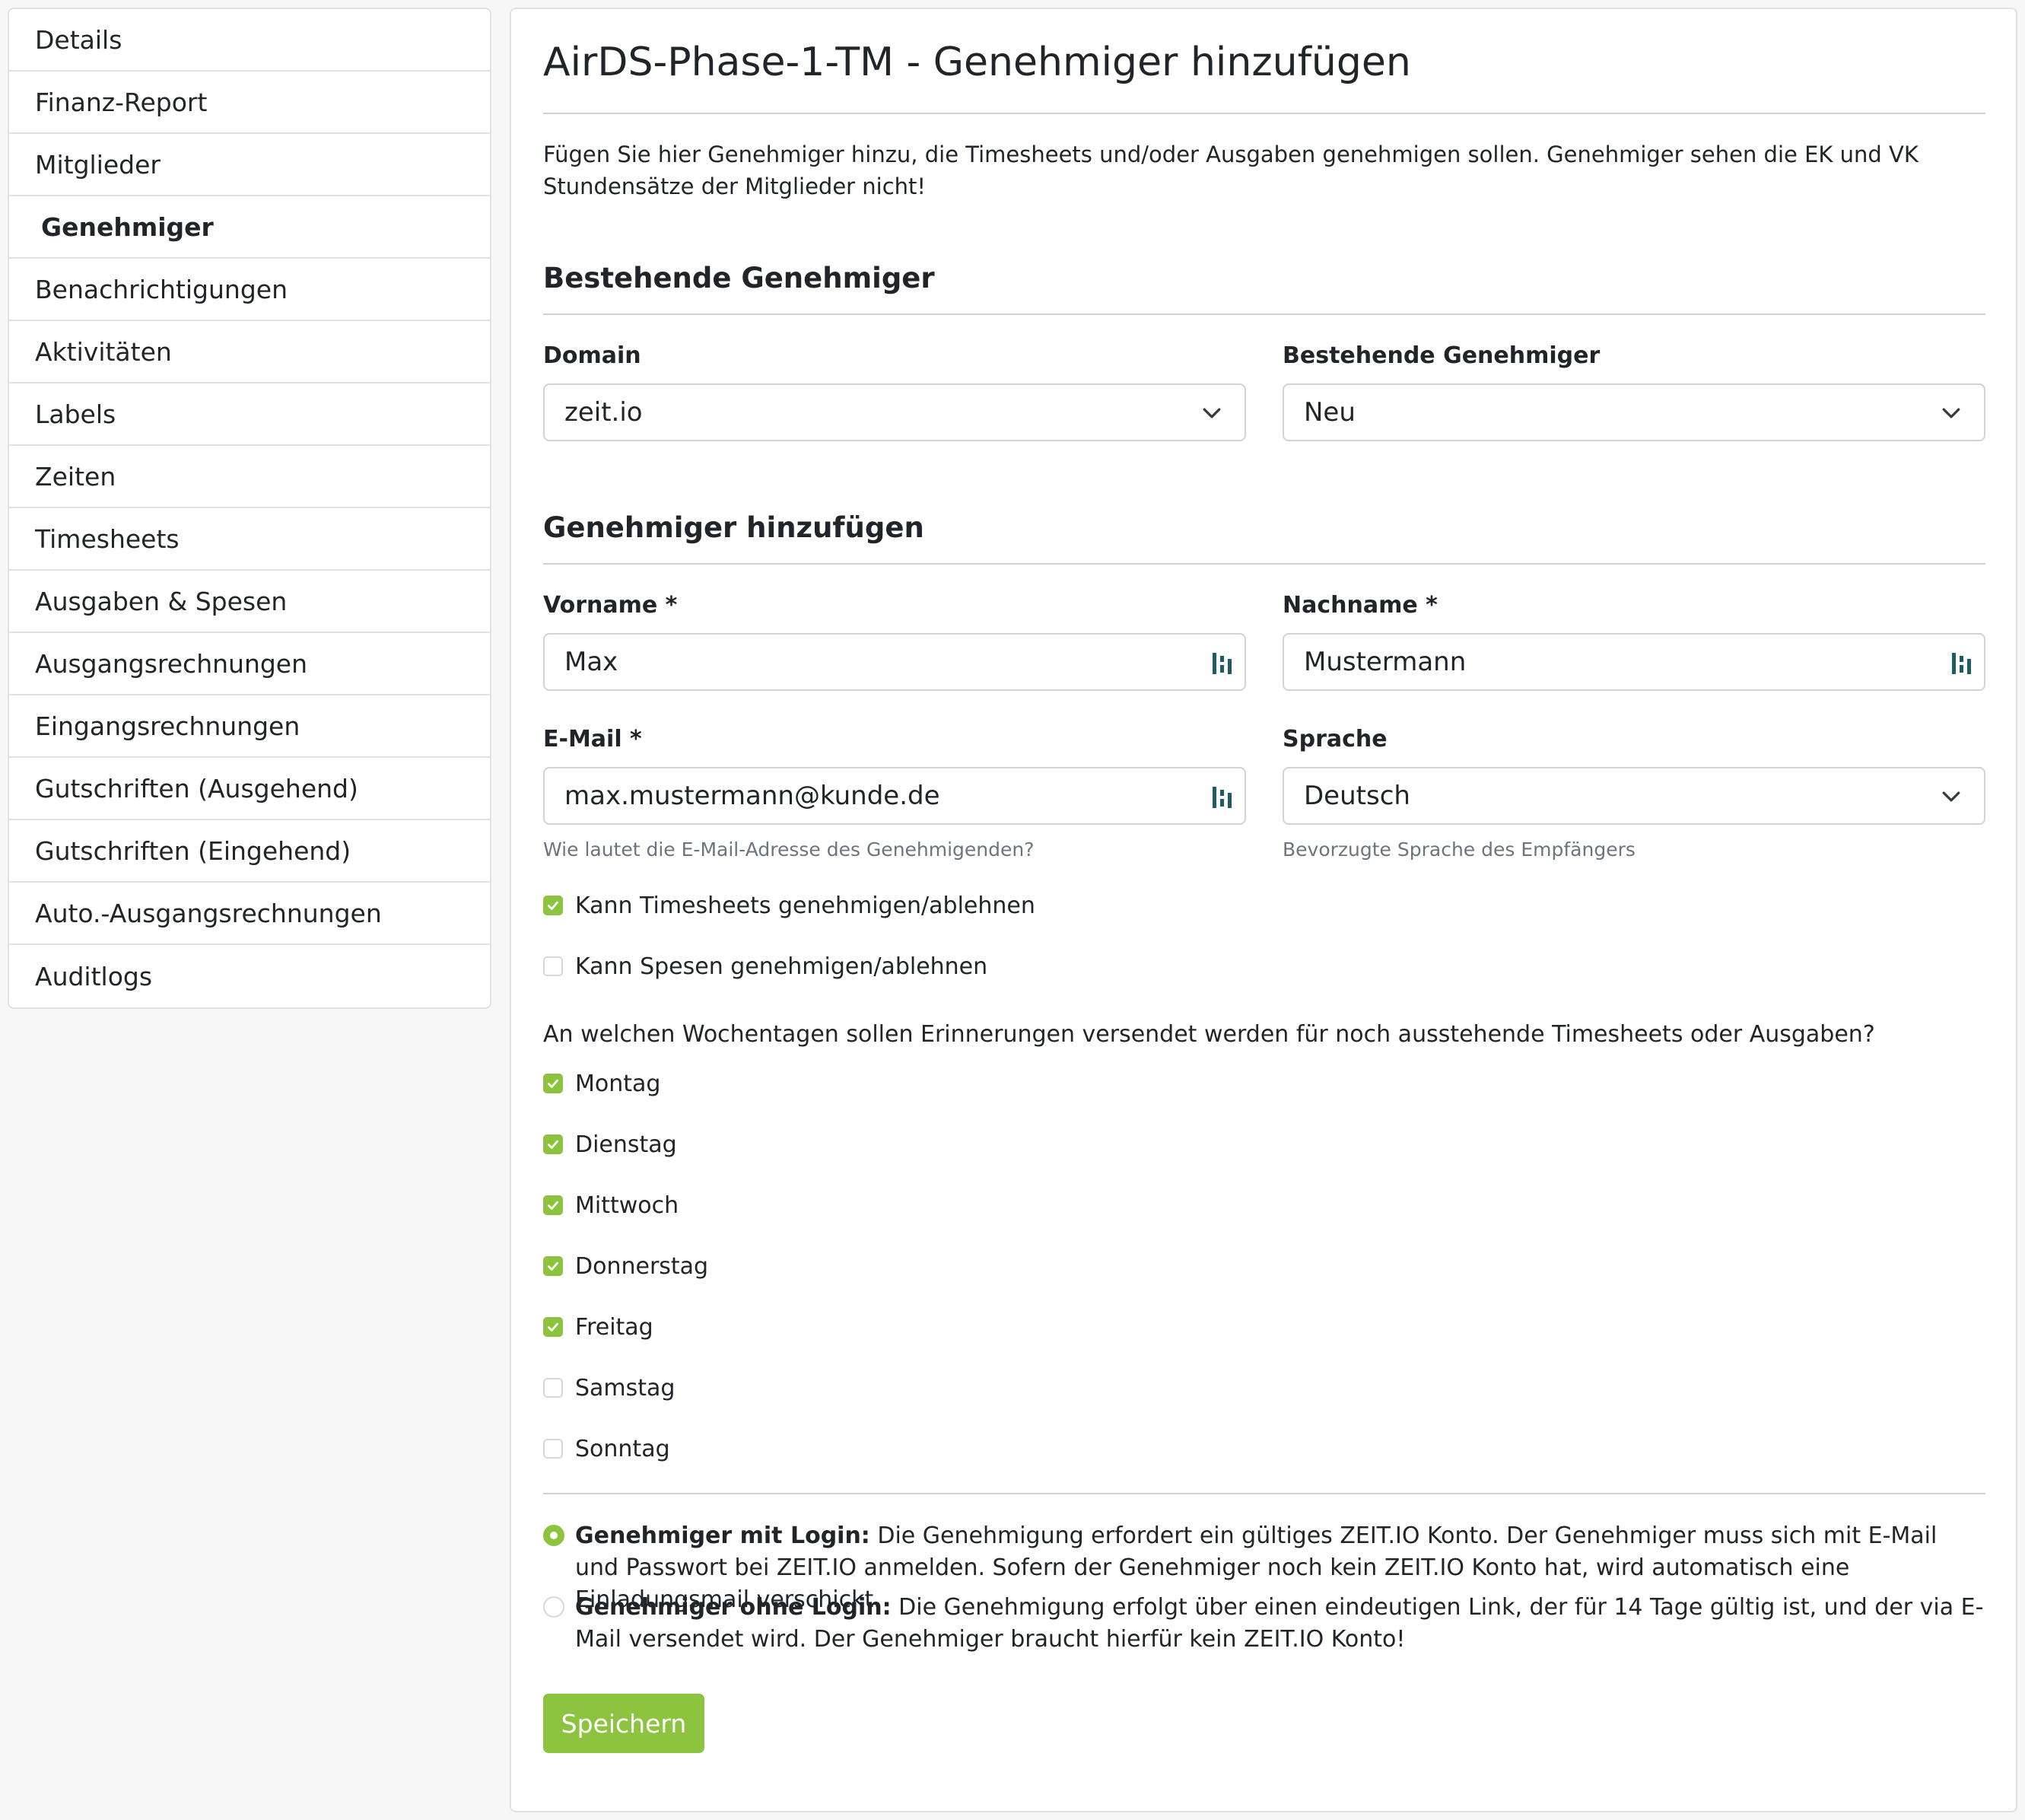 Image resolution: width=2025 pixels, height=1820 pixels. Describe the element at coordinates (722, 1535) in the screenshot. I see `radio-label-title: Genehmiger mit Login:` at that location.